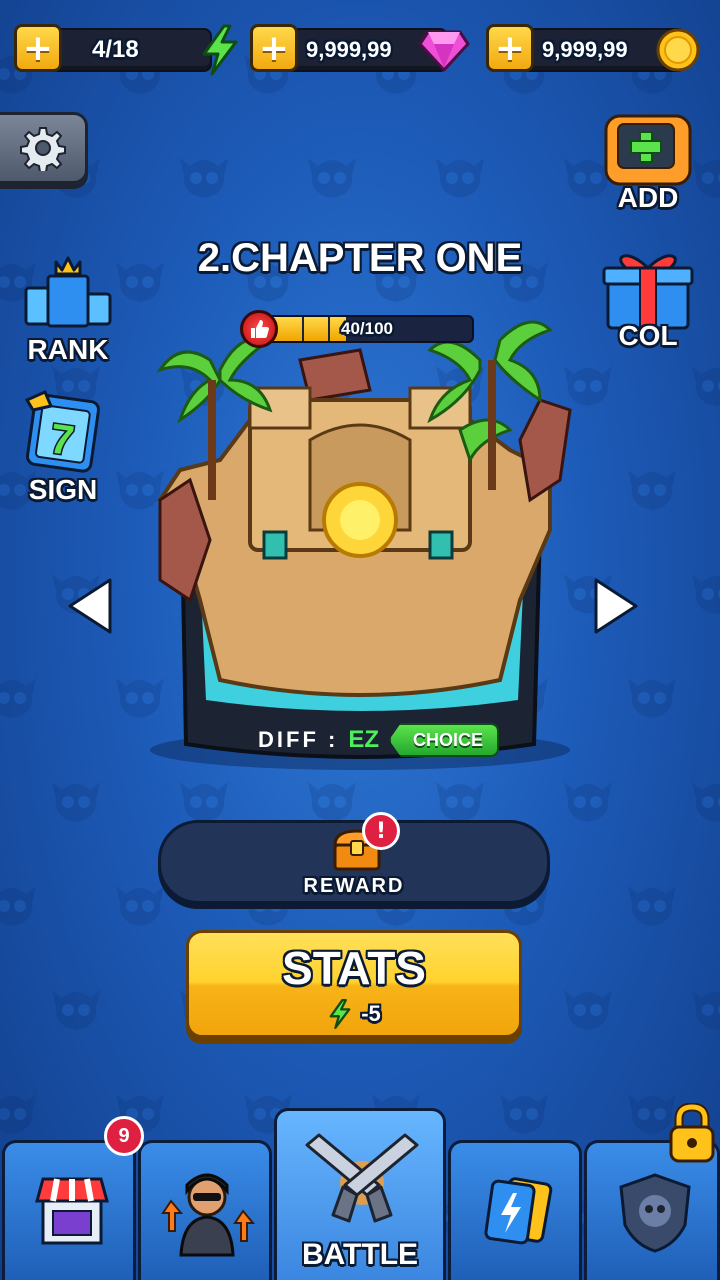 Image resolution: width=720 pixels, height=1280 pixels. I want to click on coins-counter: + 9,999,99, so click(597, 50).